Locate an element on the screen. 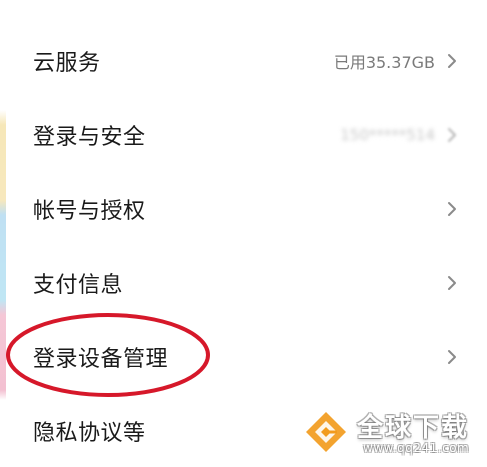  settings-item-label: 云服务 is located at coordinates (67, 63).